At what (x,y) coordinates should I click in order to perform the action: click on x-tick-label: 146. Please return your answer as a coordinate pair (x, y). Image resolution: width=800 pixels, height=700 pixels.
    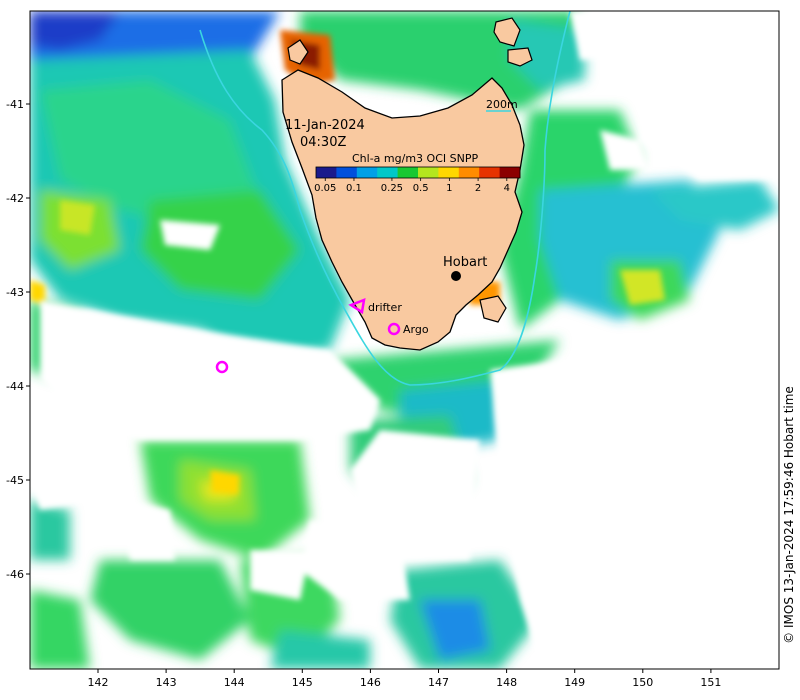
    Looking at the image, I should click on (370, 682).